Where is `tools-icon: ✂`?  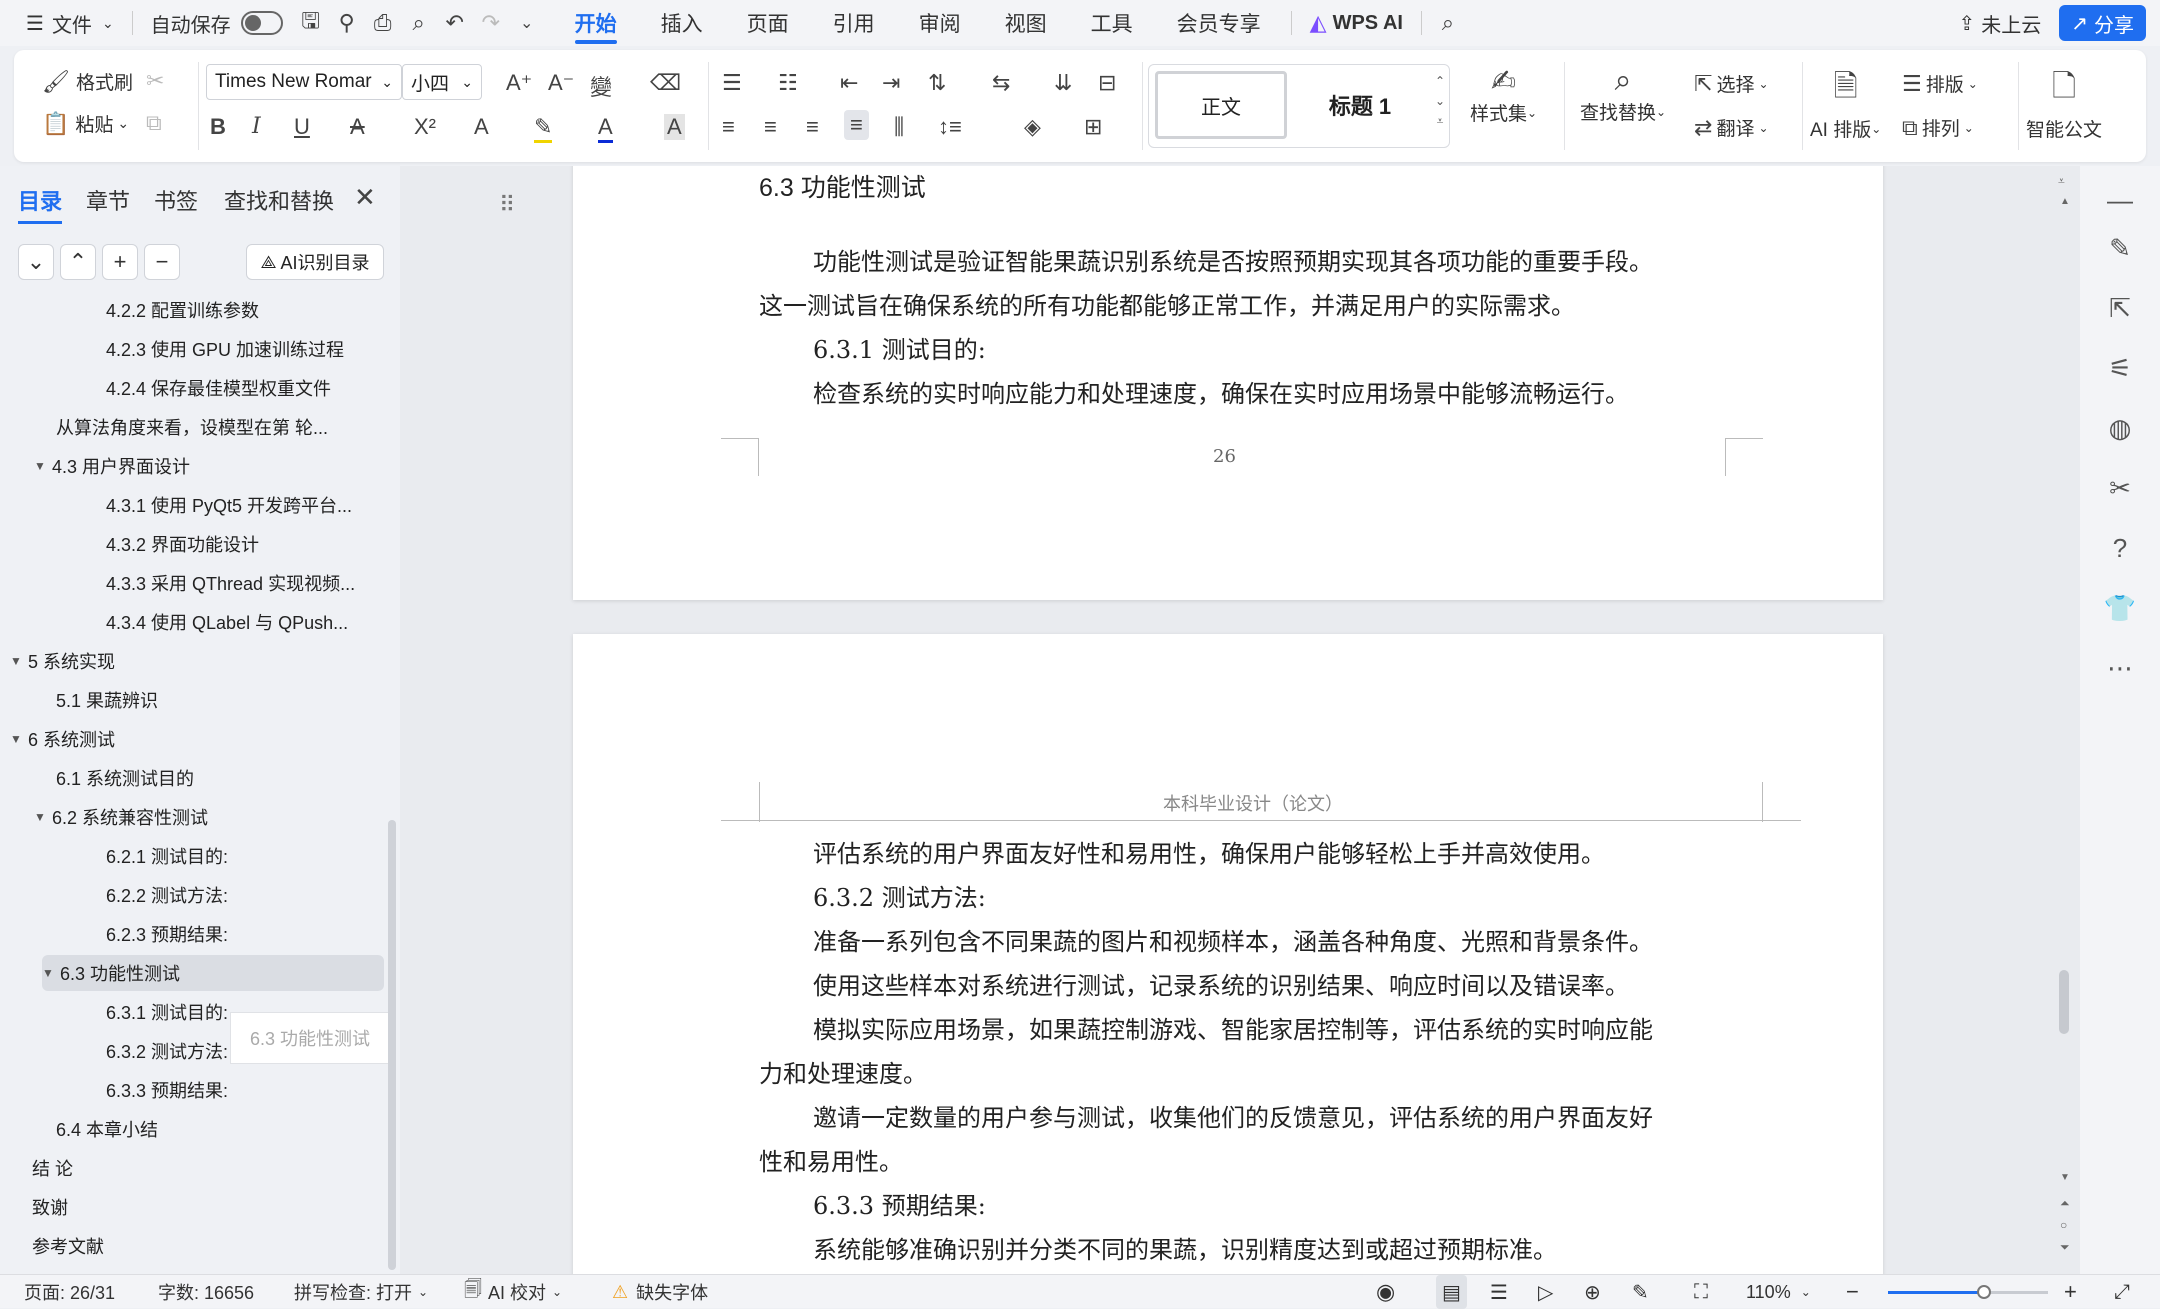
tools-icon: ✂ is located at coordinates (2120, 488).